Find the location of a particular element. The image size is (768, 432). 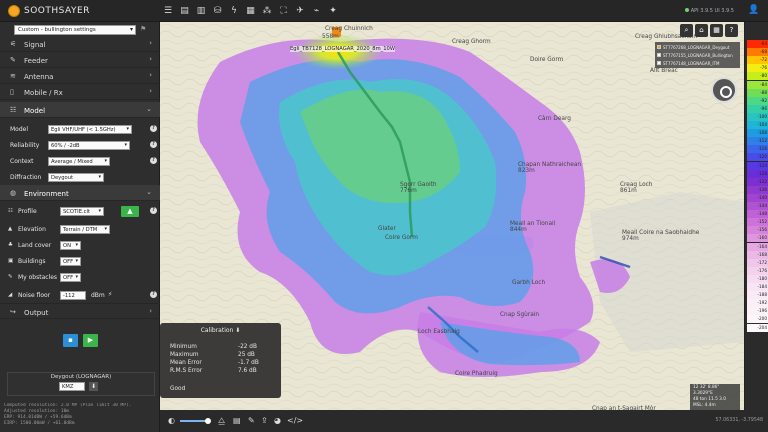

run-button: ▶ is located at coordinates (90, 340).